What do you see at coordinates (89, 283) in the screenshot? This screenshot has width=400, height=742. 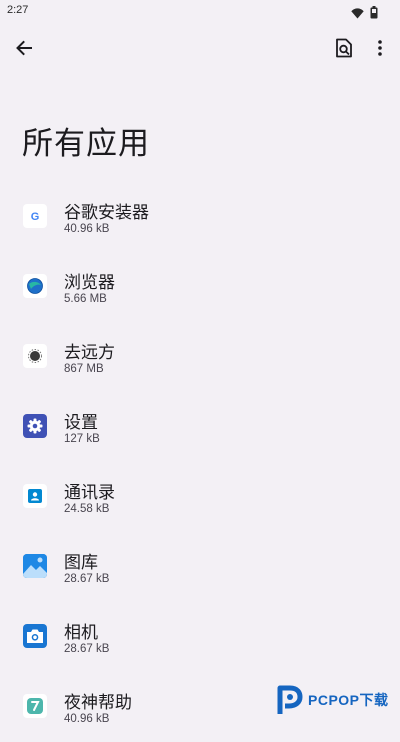 I see `app-name: 浏览器` at bounding box center [89, 283].